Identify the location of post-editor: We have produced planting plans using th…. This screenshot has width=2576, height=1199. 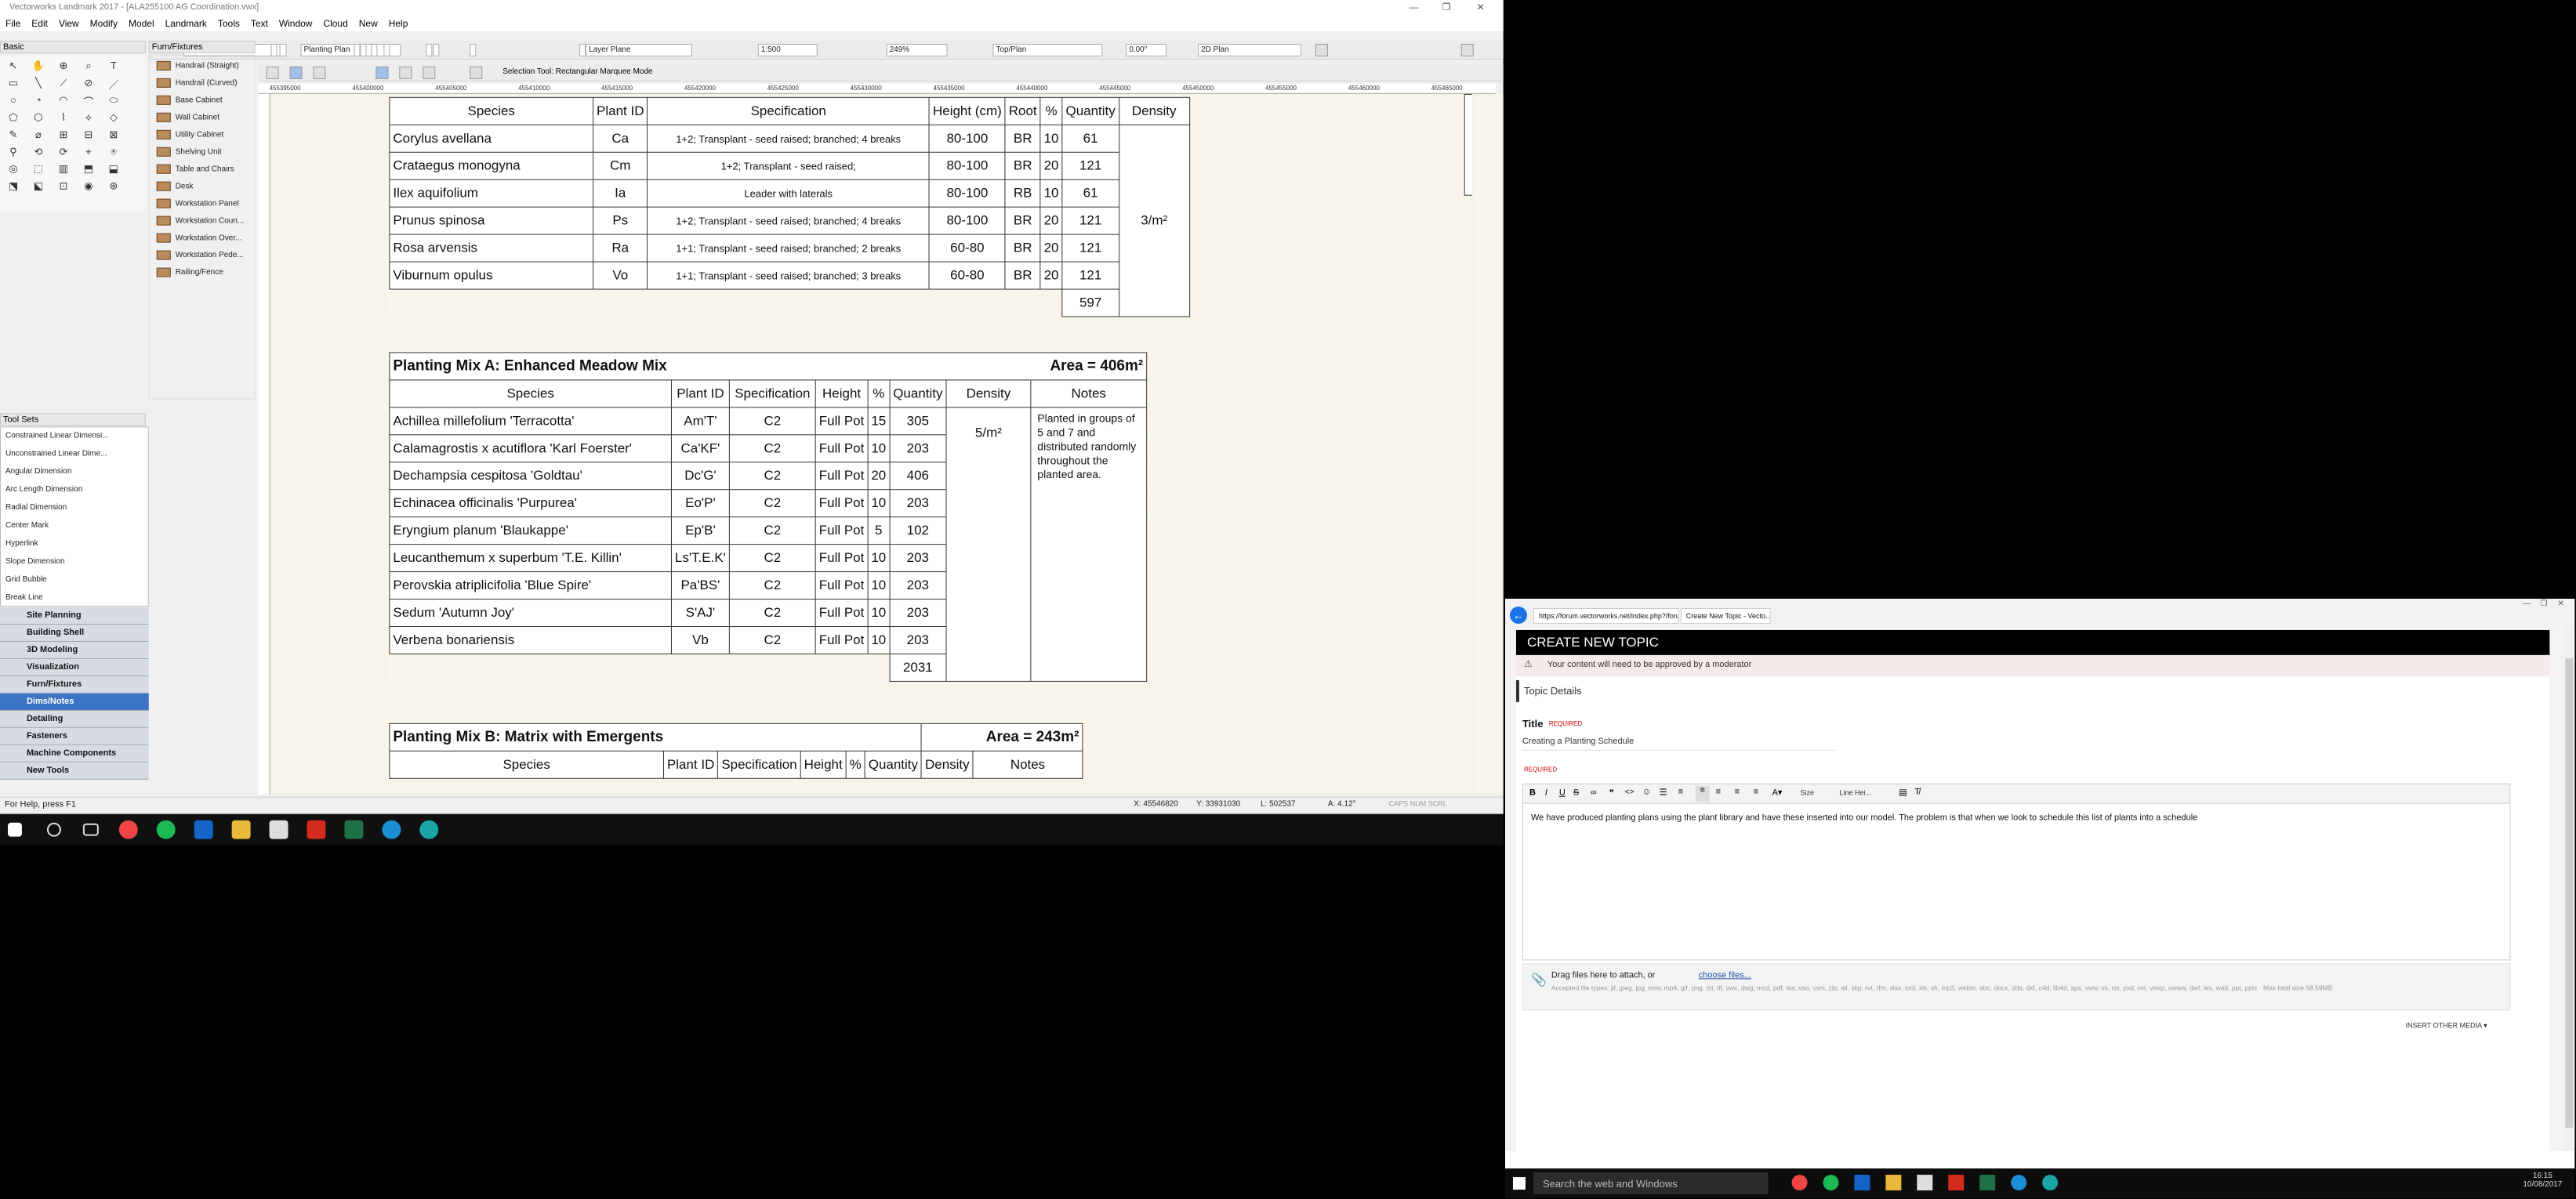
(2016, 882).